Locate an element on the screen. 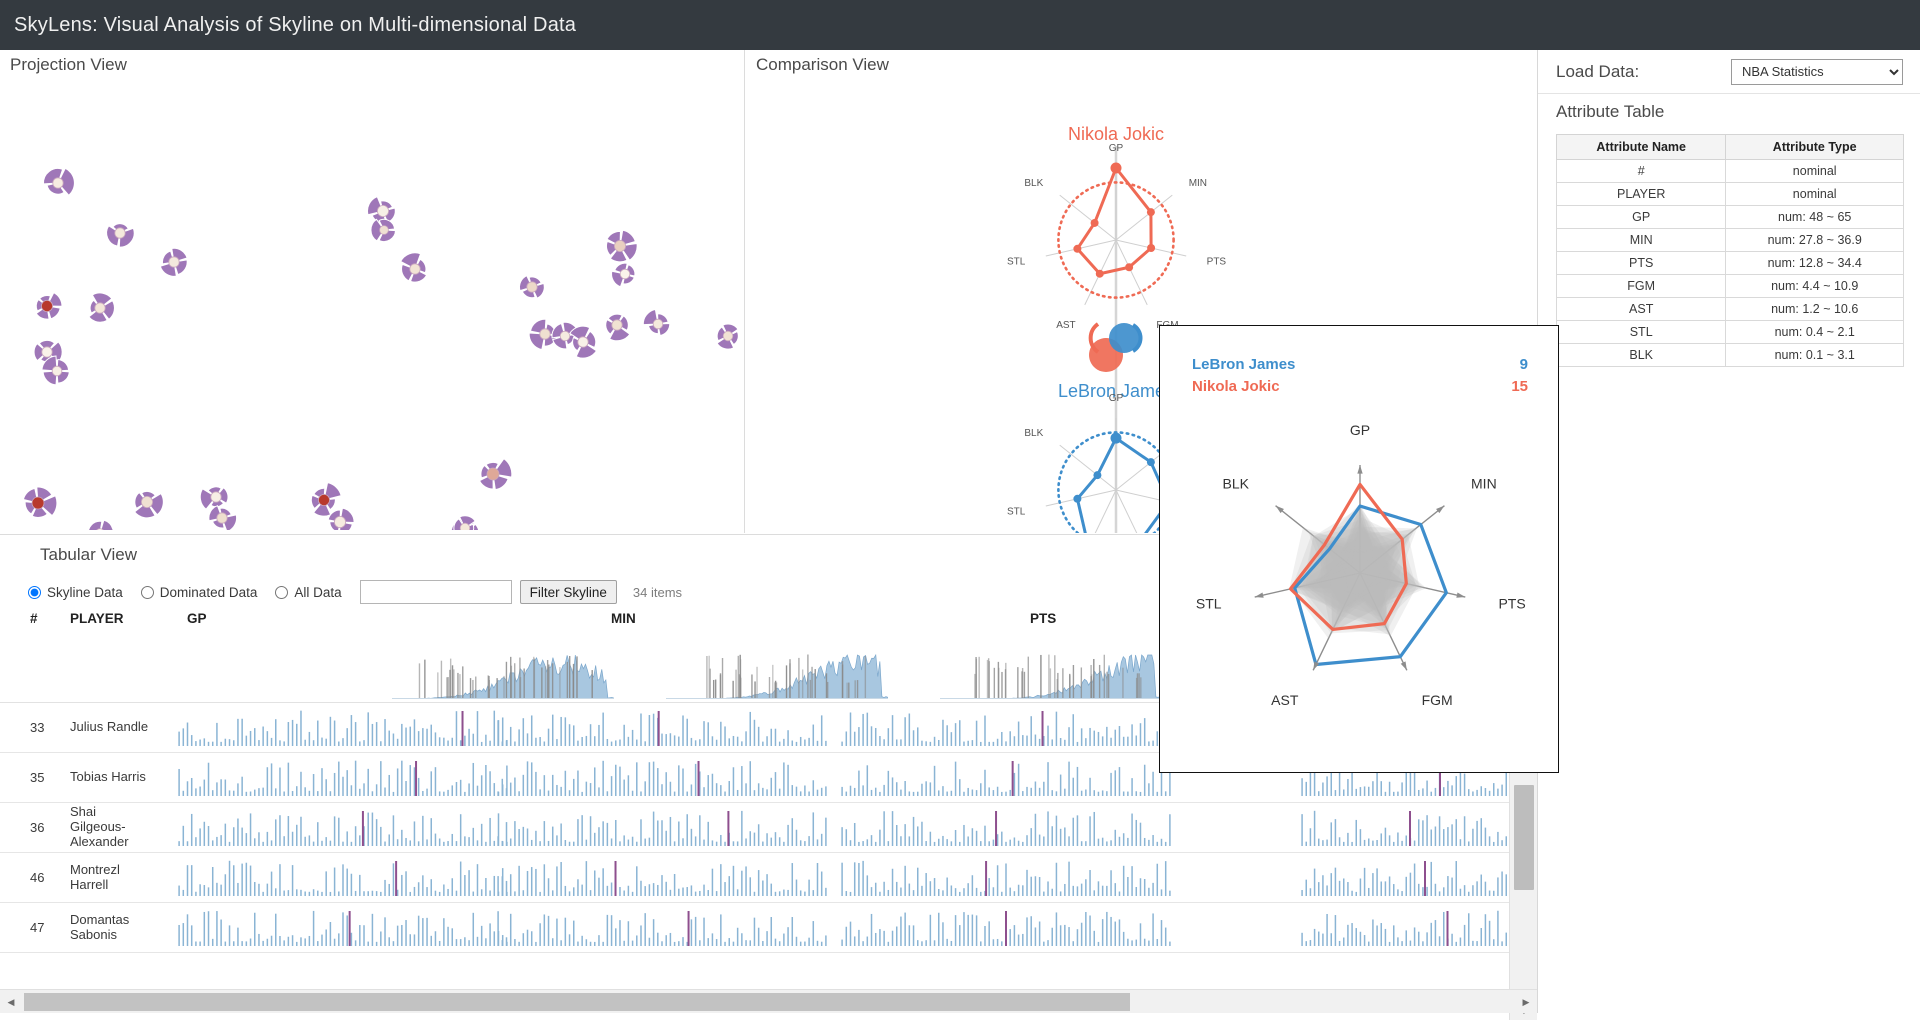 Image resolution: width=1920 pixels, height=1020 pixels. table-row: 46 Montrezl Harrell is located at coordinates (754, 878).